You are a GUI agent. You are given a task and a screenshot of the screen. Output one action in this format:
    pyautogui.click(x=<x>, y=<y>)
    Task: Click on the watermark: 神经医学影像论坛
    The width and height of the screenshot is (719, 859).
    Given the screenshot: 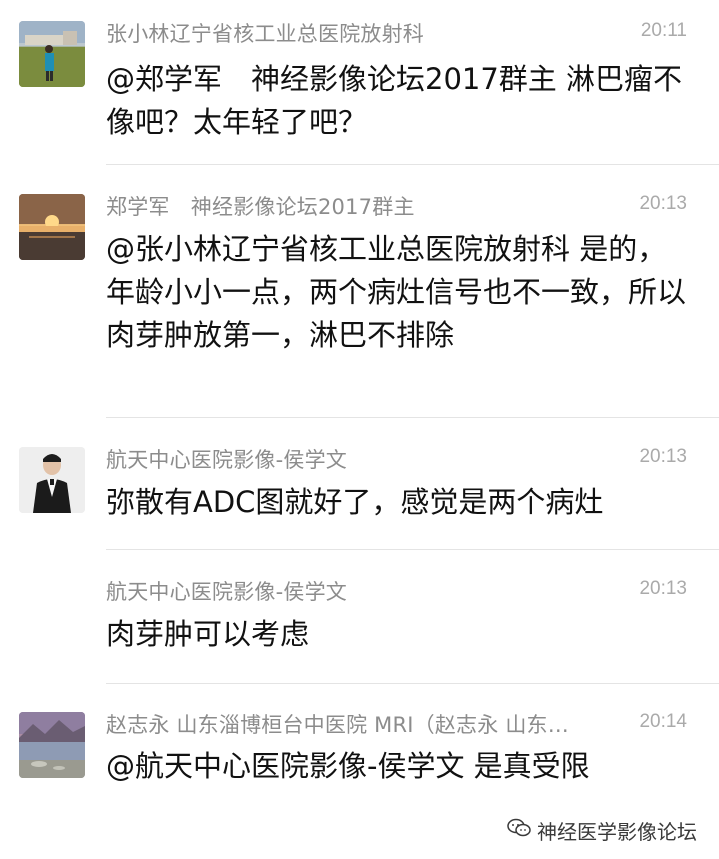 What is the action you would take?
    pyautogui.click(x=602, y=830)
    